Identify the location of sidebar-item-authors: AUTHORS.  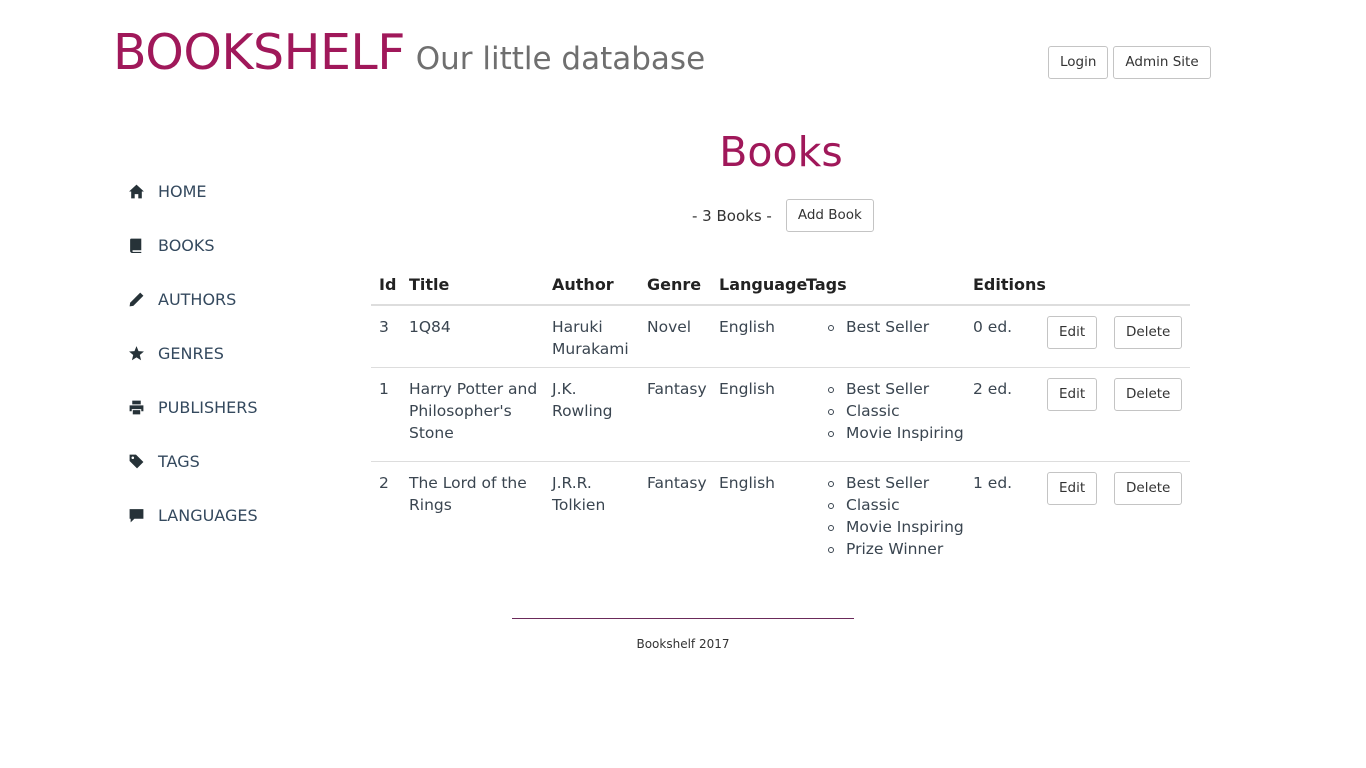
(216, 299).